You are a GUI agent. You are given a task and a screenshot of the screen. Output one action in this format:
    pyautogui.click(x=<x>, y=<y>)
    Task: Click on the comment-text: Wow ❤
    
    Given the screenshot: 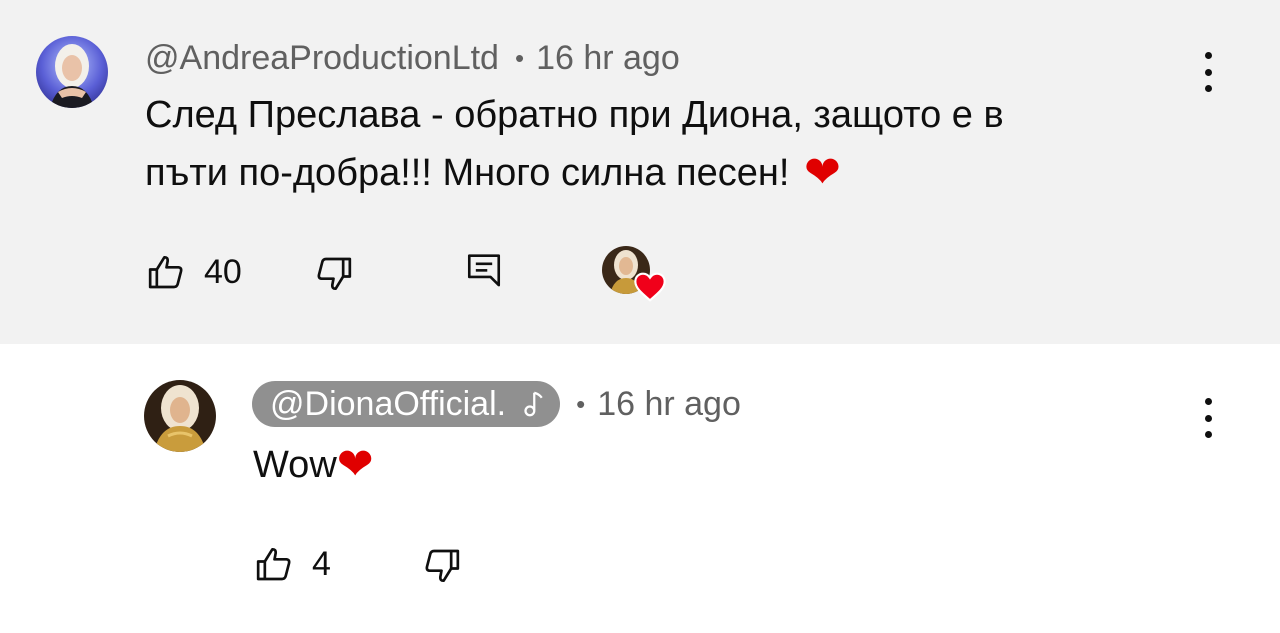 What is the action you would take?
    pyautogui.click(x=313, y=465)
    